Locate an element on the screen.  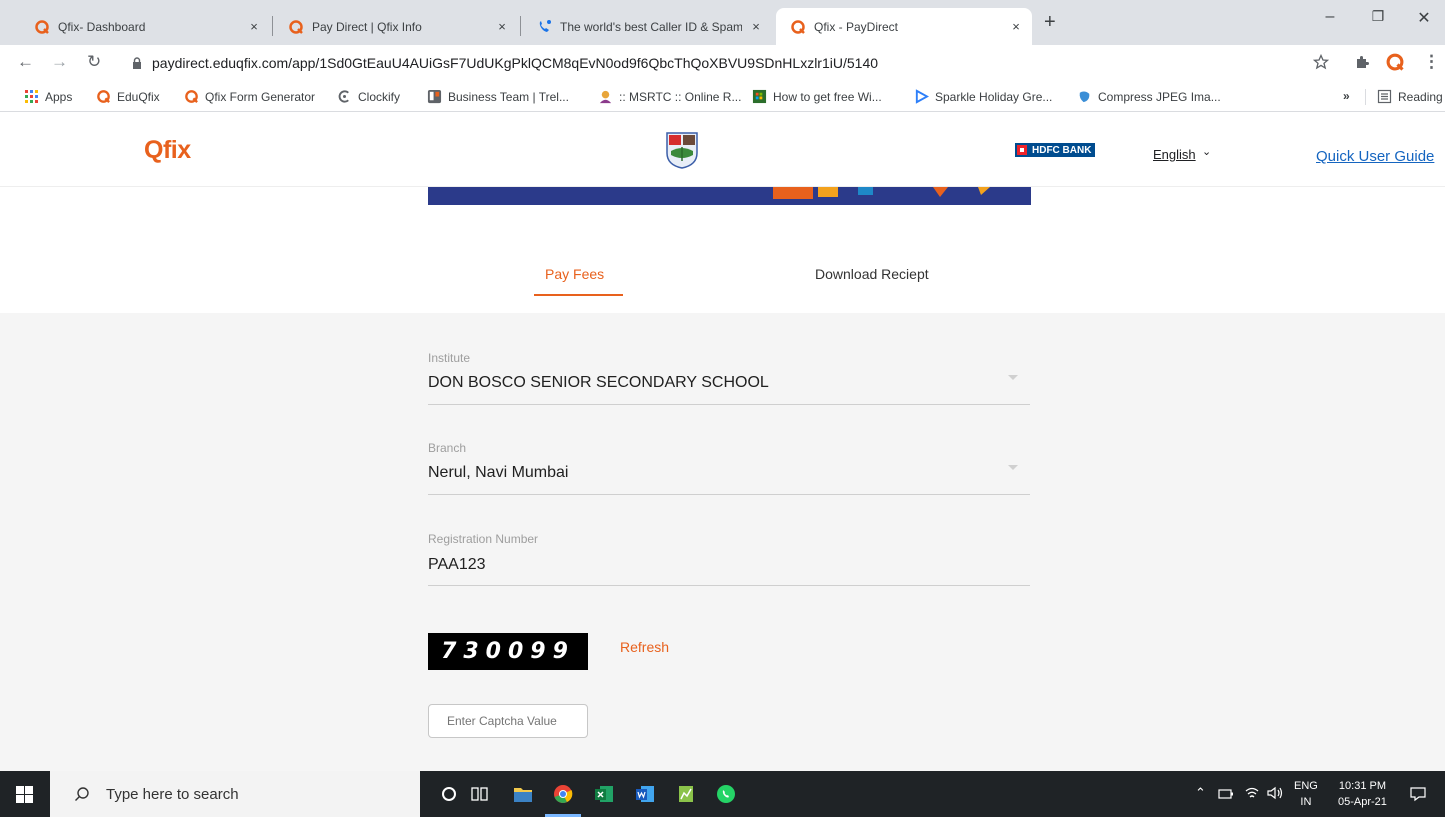
more-bookmarks-button: » is located at coordinates (1346, 96).